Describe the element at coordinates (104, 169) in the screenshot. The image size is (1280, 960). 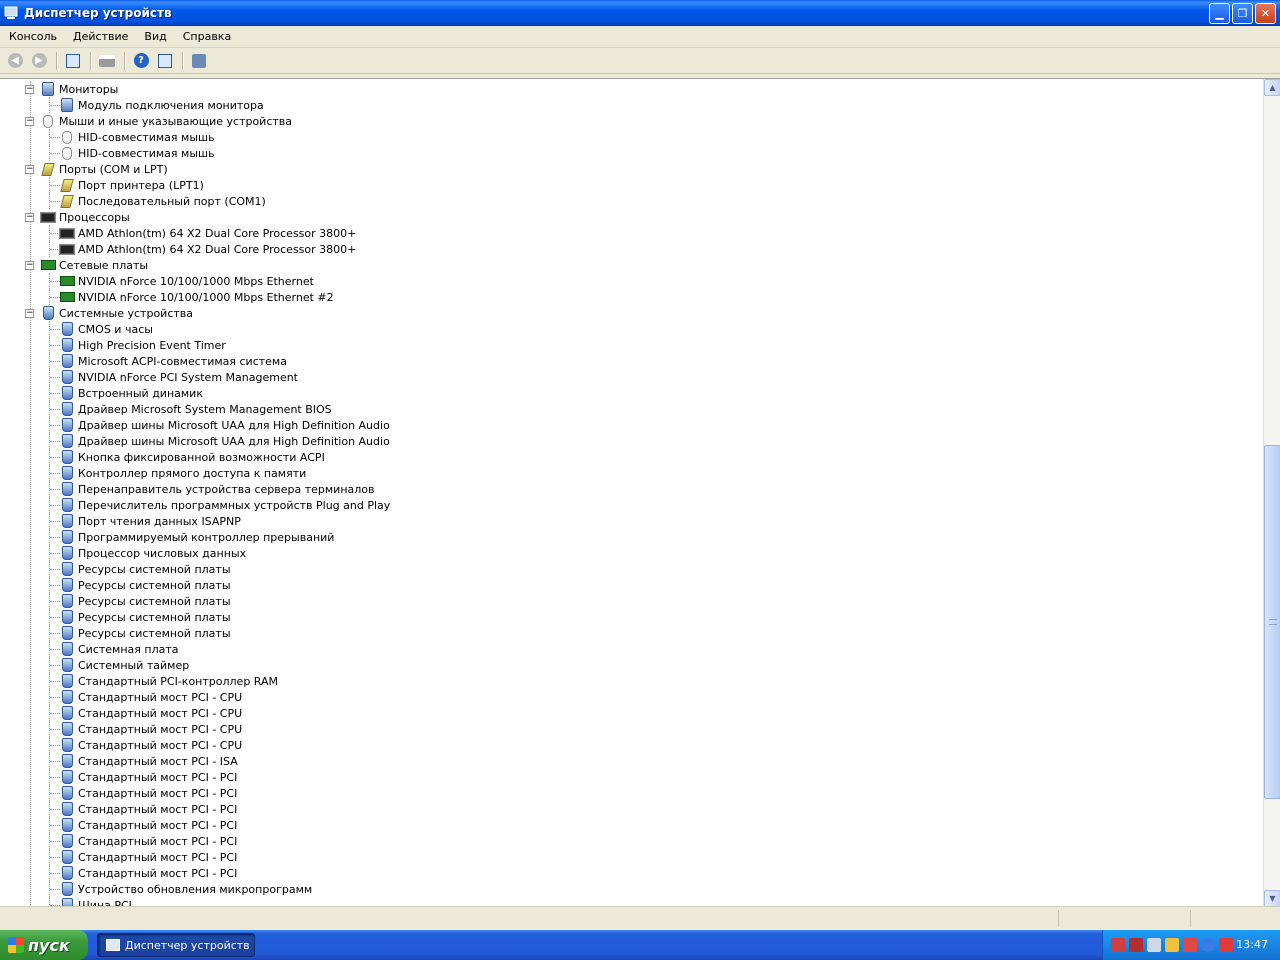
I see `tree-category: Порты (COM и LPT)` at that location.